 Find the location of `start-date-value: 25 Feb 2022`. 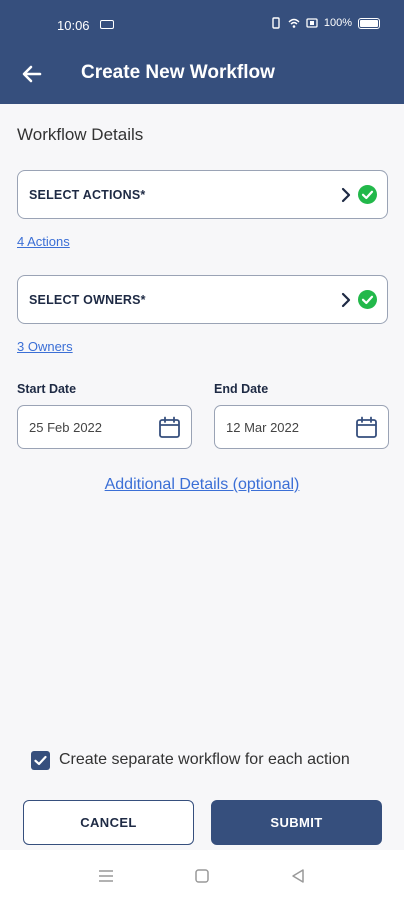

start-date-value: 25 Feb 2022 is located at coordinates (66, 427).